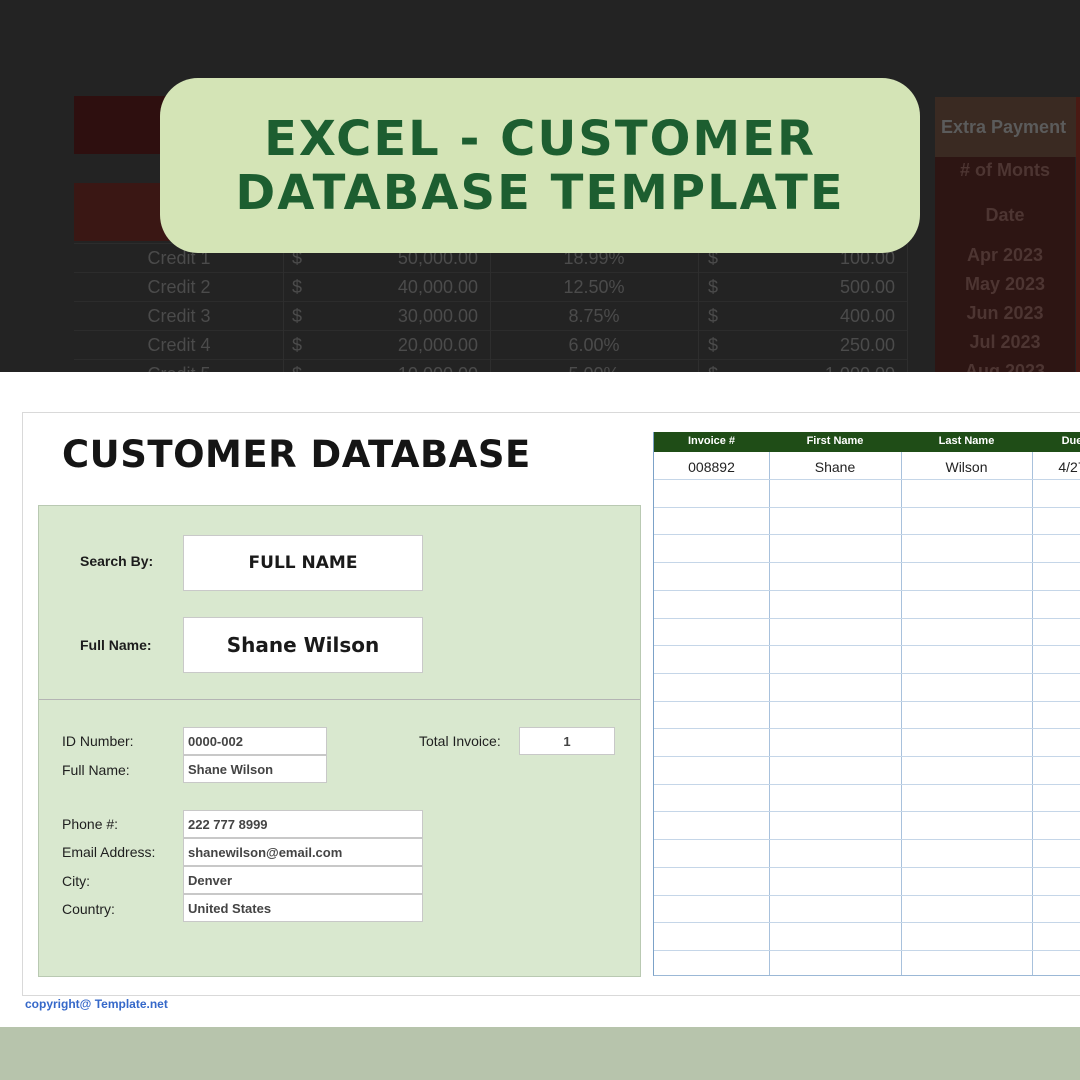  Describe the element at coordinates (594, 368) in the screenshot. I see `background-cell-rate: 5.00%` at that location.